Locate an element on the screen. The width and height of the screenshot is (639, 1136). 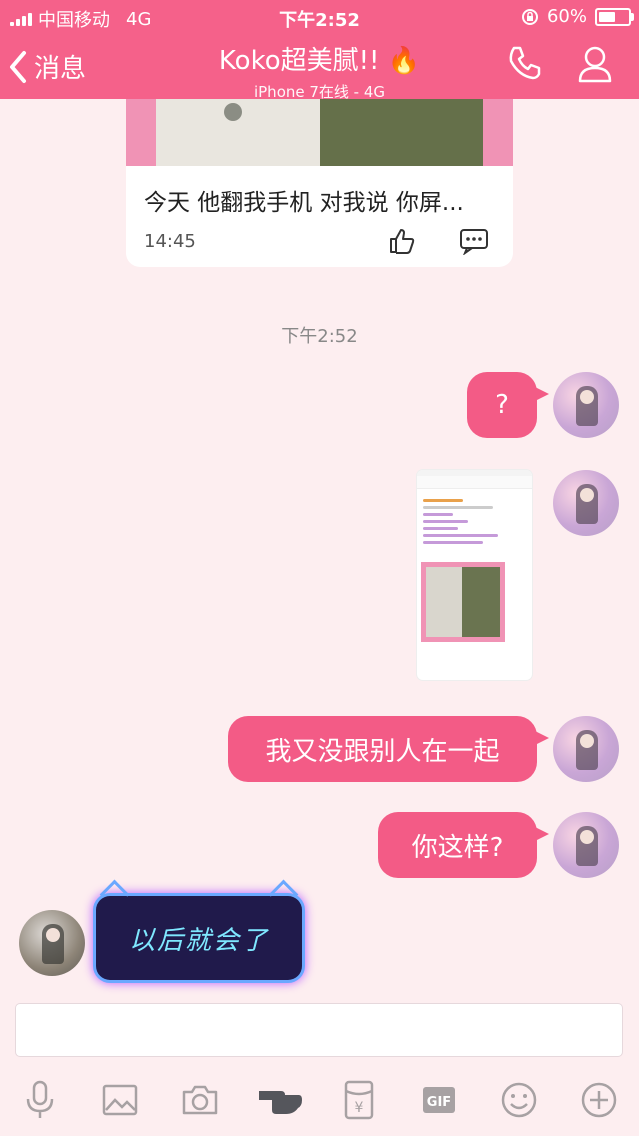
mic-button is located at coordinates (40, 1100).